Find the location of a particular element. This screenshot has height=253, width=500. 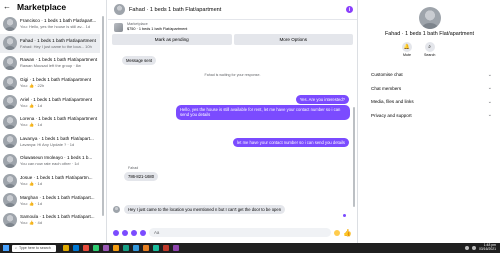

photo-icon is located at coordinates (125, 232).